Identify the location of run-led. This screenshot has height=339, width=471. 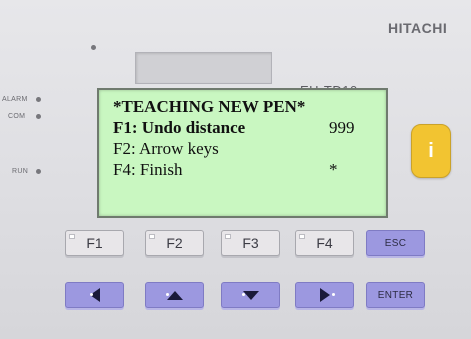
(38, 171).